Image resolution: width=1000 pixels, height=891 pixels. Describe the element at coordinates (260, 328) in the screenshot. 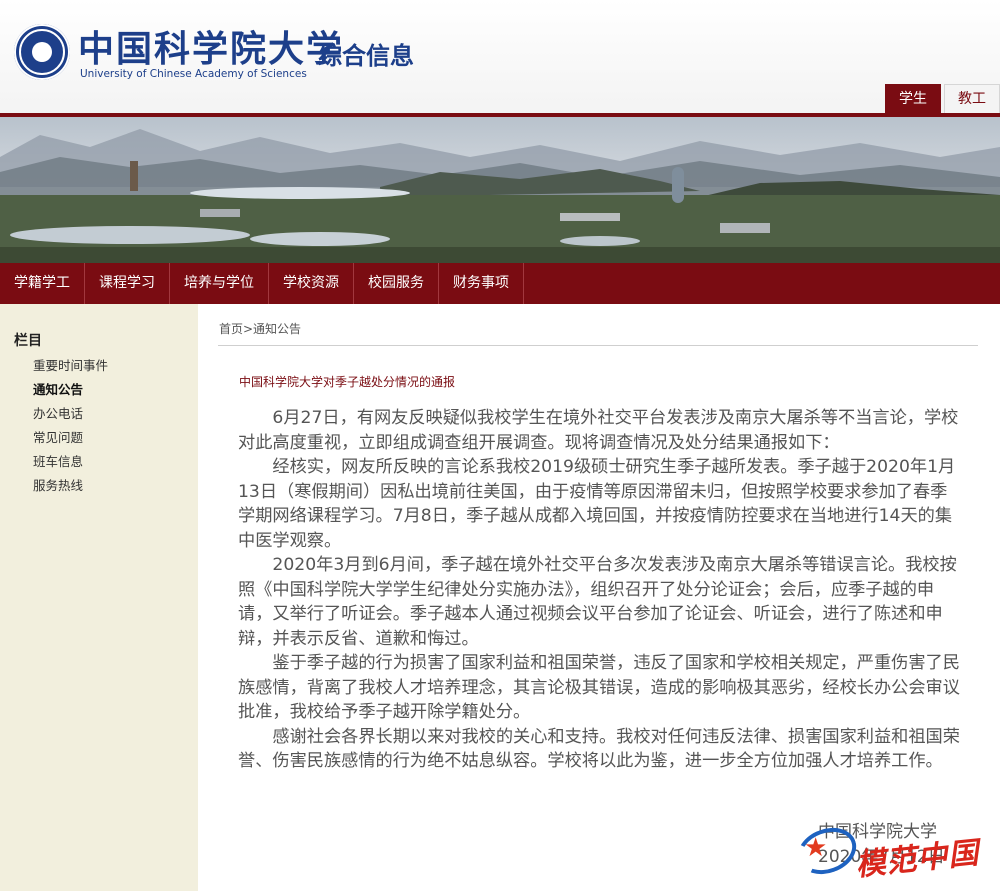

I see `breadcrumb: 首页>通知公告` at that location.